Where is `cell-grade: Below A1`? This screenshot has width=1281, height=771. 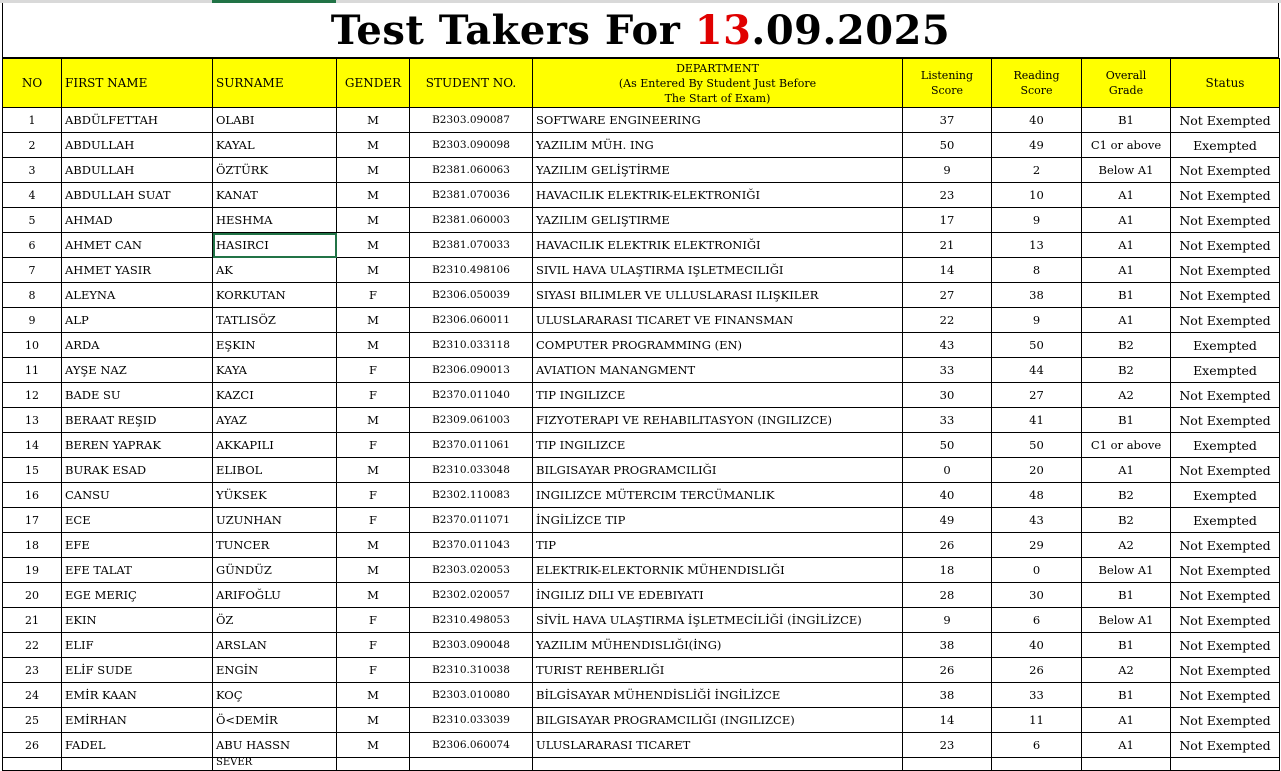
cell-grade: Below A1 is located at coordinates (1126, 620).